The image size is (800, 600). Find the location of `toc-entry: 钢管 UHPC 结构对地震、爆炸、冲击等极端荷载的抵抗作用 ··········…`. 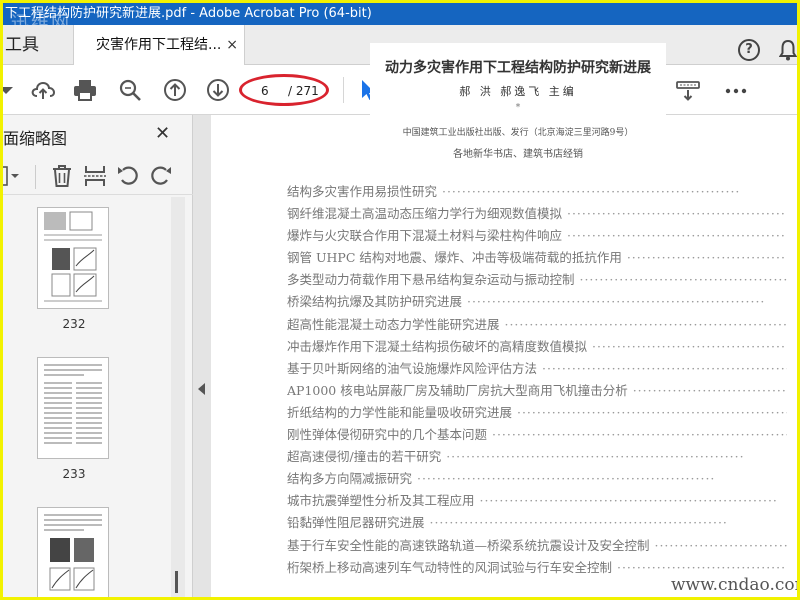

toc-entry: 钢管 UHPC 结构对地震、爆炸、冲击等极端荷载的抵抗作用 ··········… is located at coordinates (537, 258).